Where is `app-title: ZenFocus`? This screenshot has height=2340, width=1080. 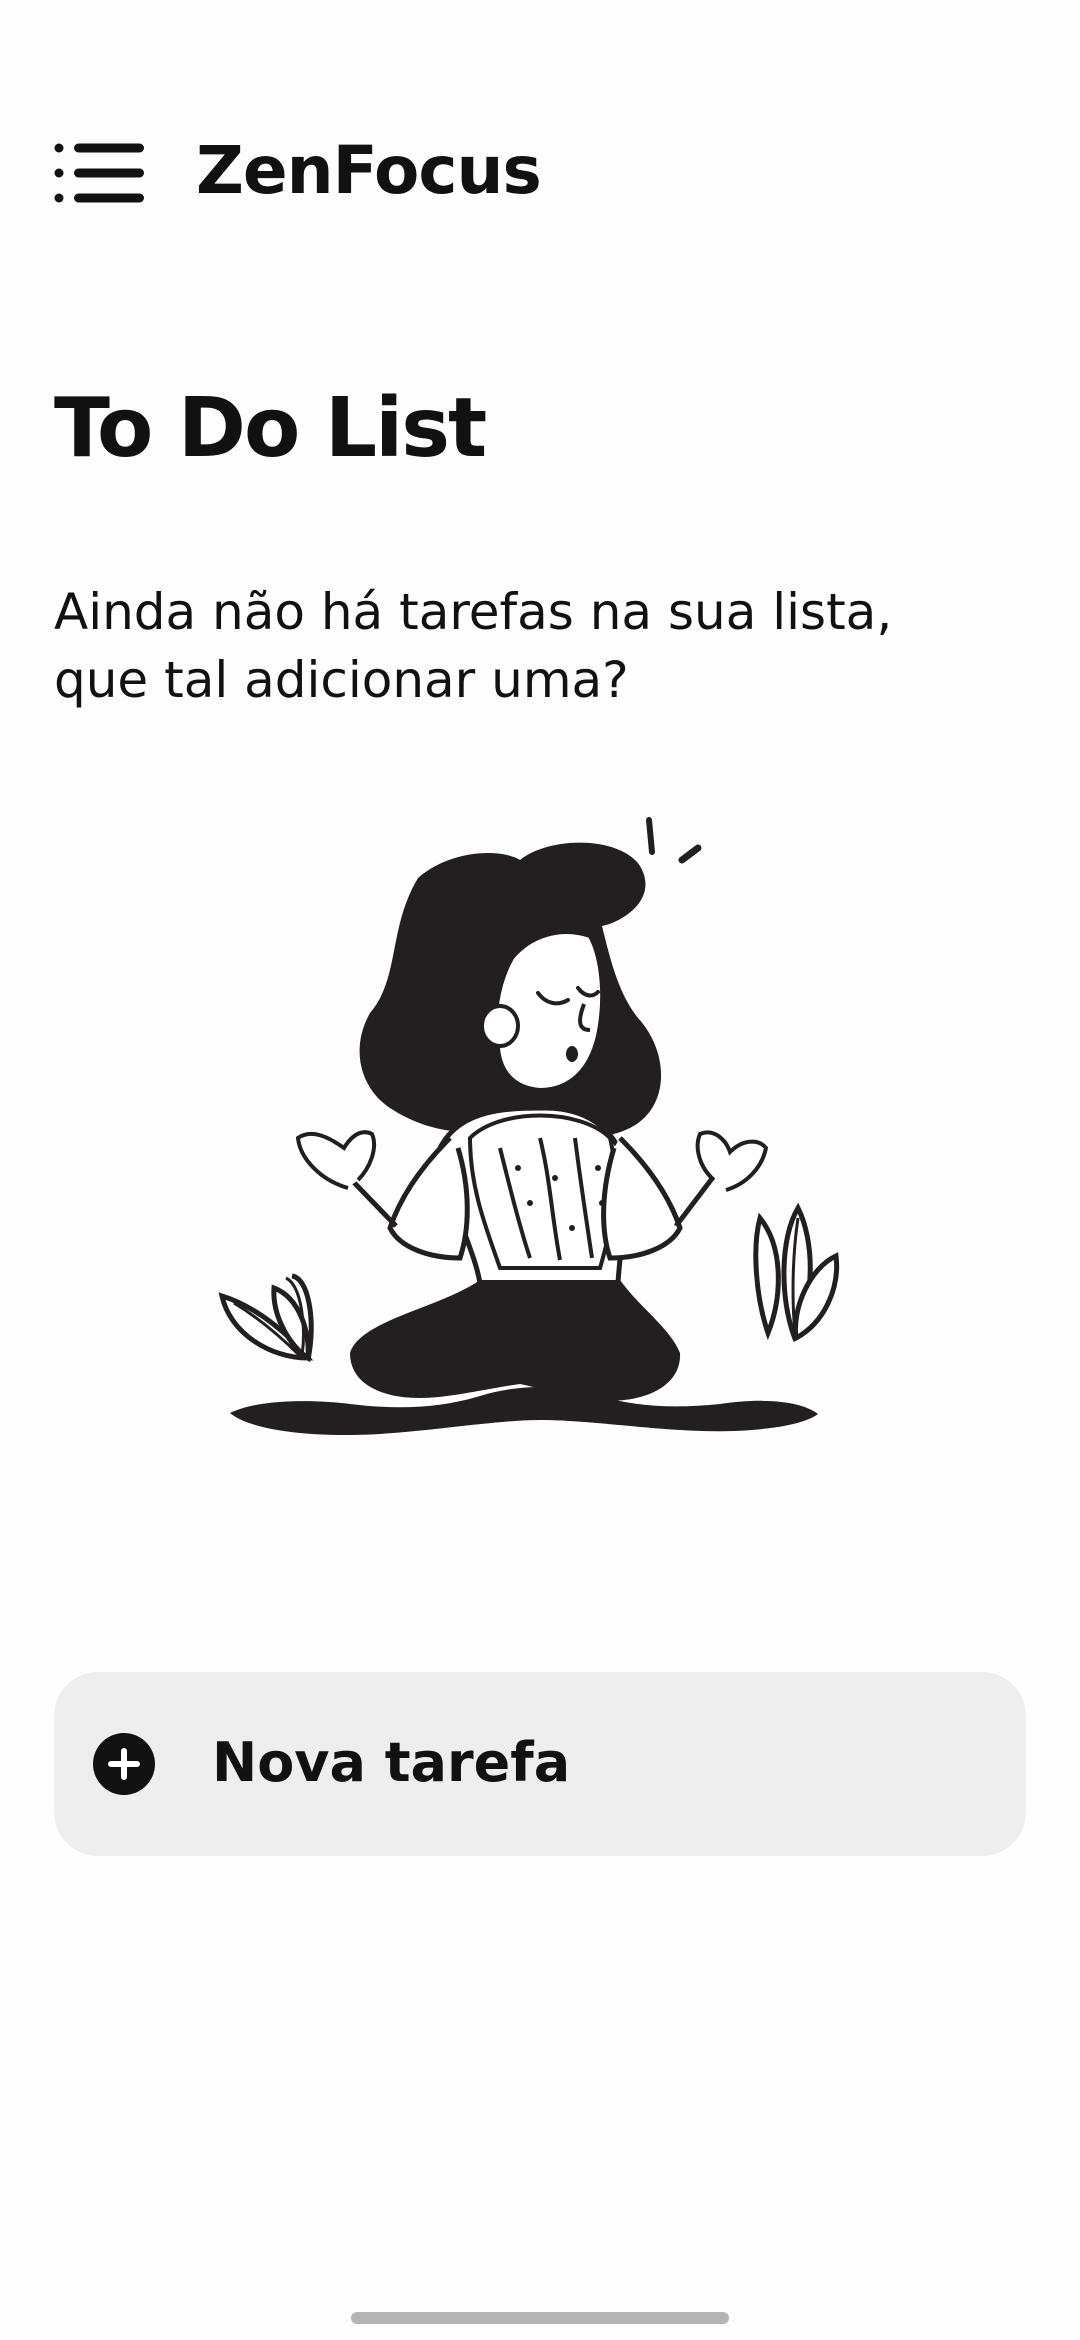 app-title: ZenFocus is located at coordinates (369, 170).